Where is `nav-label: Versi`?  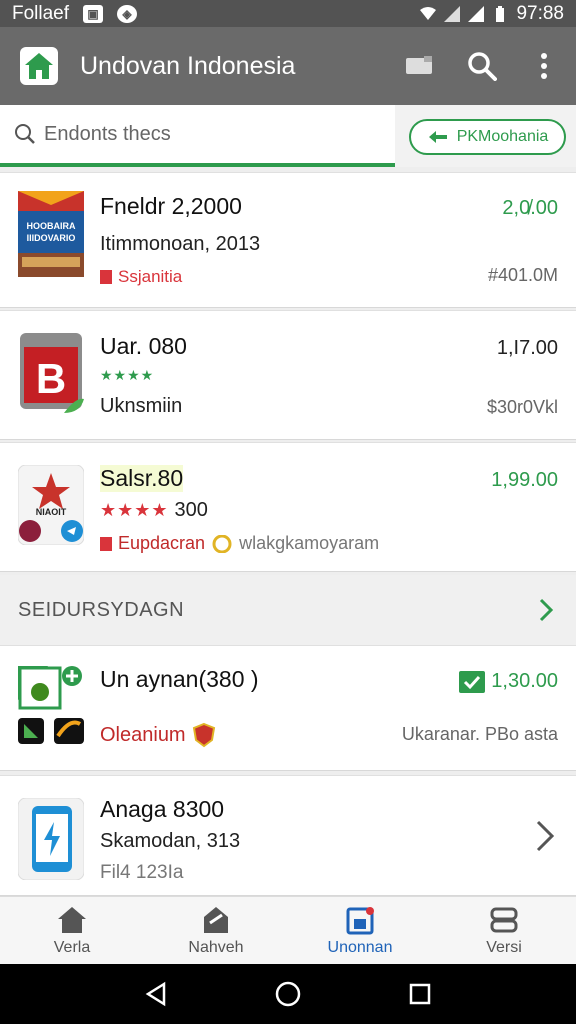
nav-label: Versi is located at coordinates (504, 947).